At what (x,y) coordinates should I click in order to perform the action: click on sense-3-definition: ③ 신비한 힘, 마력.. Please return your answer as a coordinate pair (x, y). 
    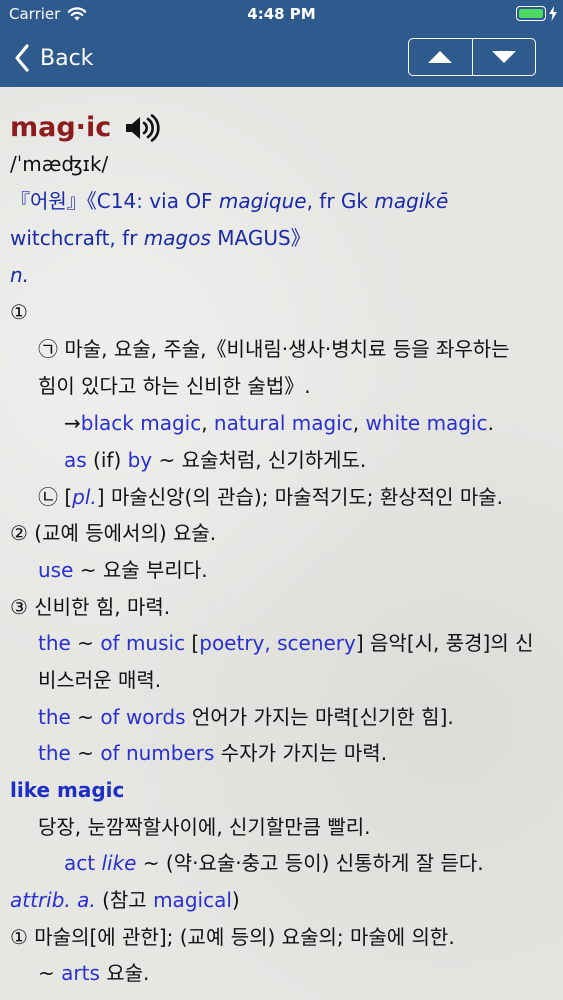
    Looking at the image, I should click on (90, 607).